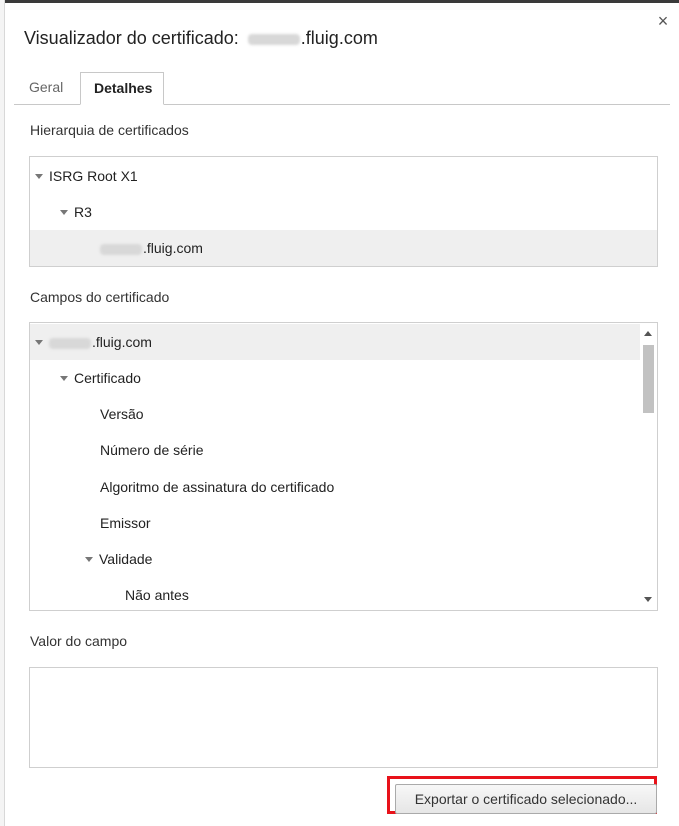  Describe the element at coordinates (152, 450) in the screenshot. I see `field-item-label: Número de série` at that location.